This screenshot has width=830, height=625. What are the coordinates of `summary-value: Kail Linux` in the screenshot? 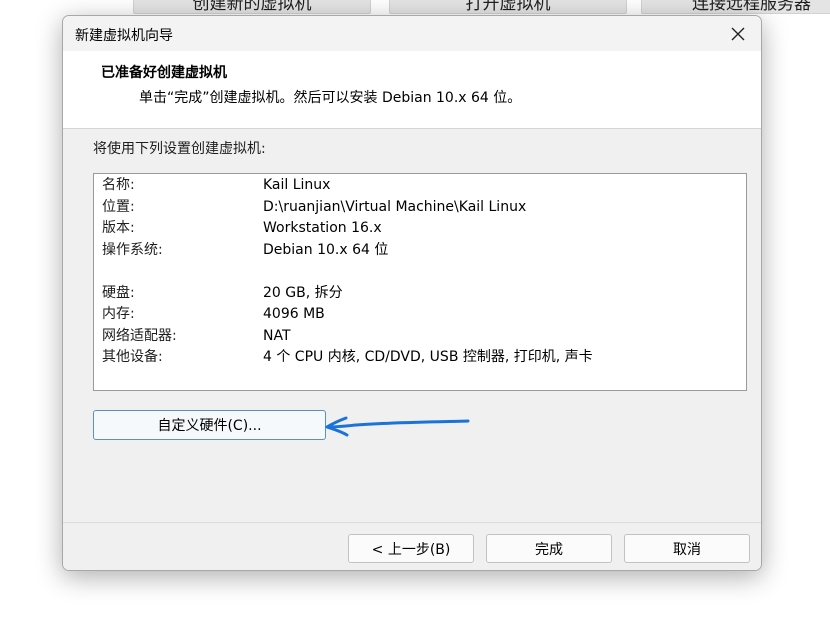 It's located at (297, 185).